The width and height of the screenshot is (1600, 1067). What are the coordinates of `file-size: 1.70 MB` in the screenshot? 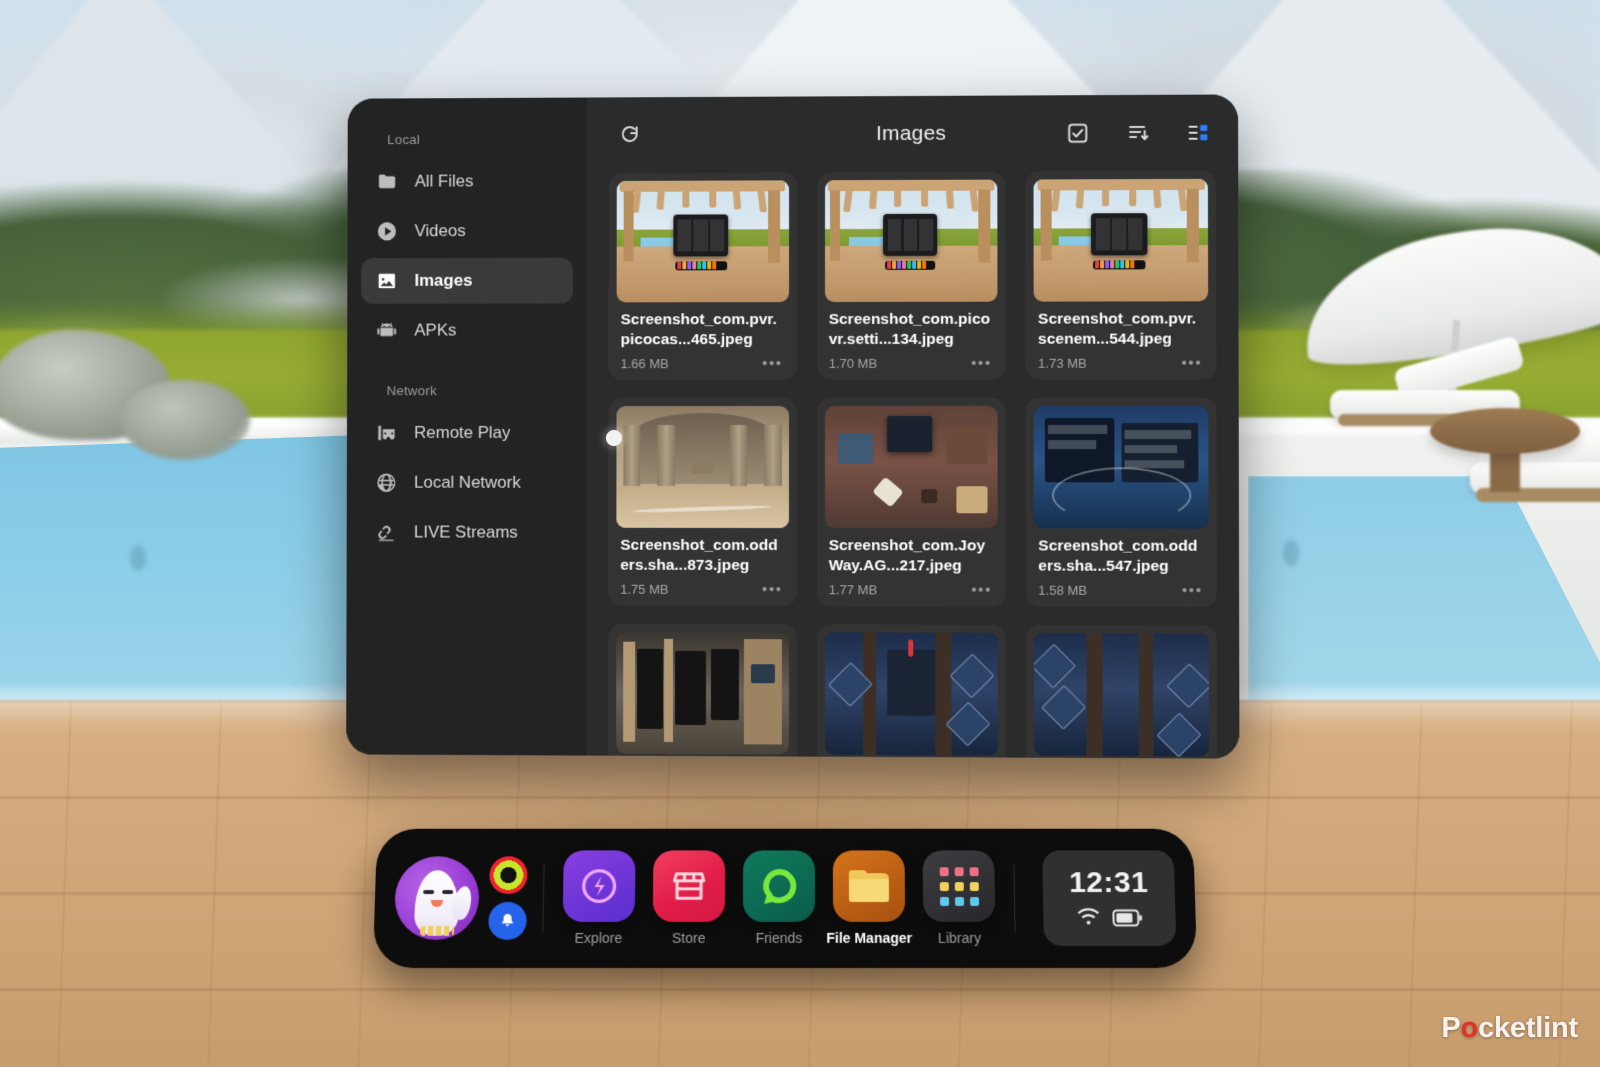 It's located at (853, 363).